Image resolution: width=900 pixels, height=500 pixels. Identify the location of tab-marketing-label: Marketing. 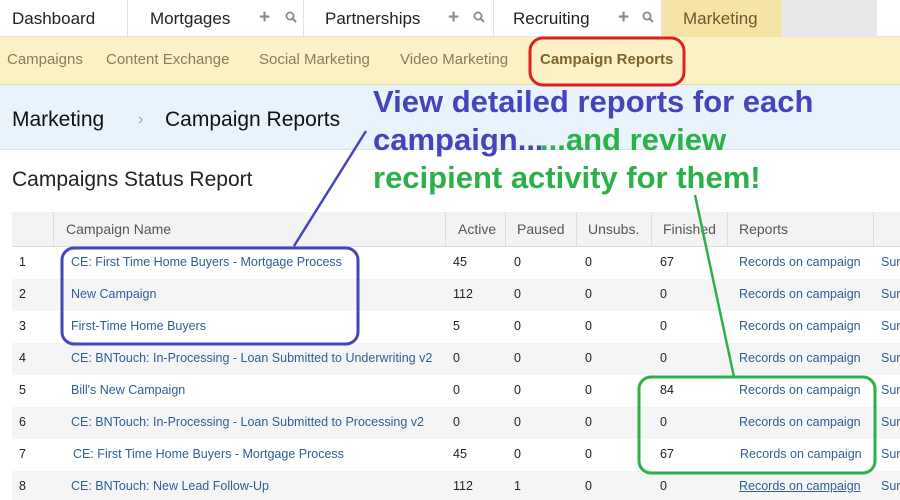
(720, 18).